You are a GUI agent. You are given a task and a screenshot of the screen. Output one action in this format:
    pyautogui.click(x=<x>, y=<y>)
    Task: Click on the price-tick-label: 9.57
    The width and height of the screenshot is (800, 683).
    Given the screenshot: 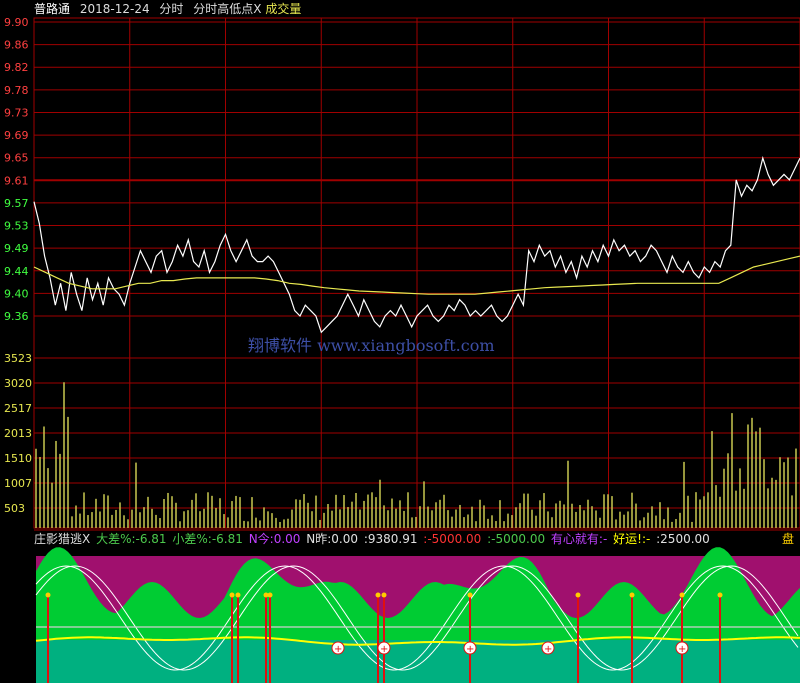 What is the action you would take?
    pyautogui.click(x=16, y=203)
    